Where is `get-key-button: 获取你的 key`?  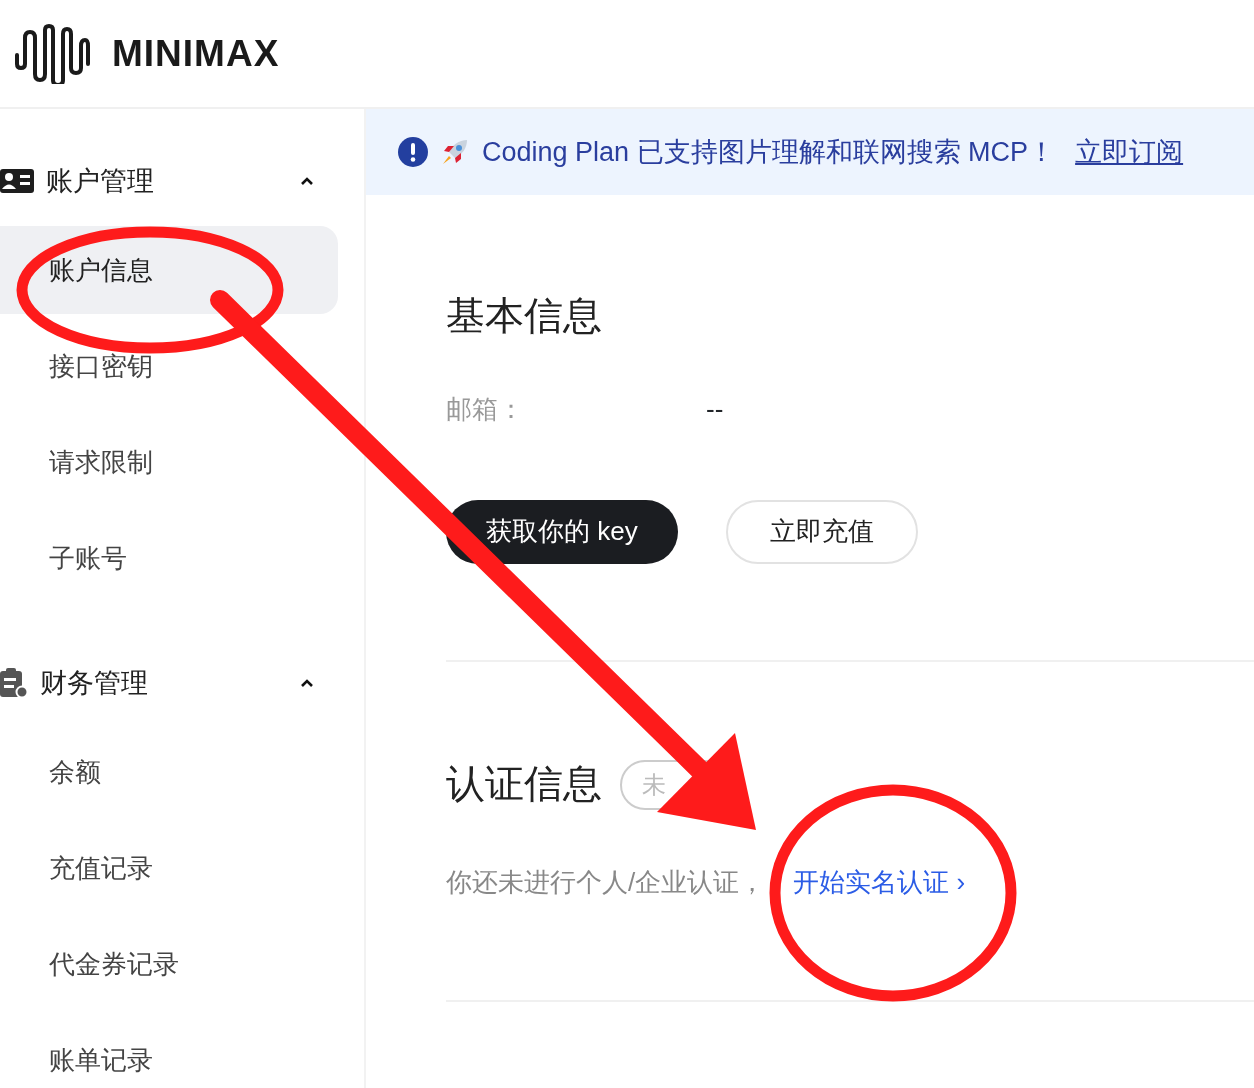
get-key-button: 获取你的 key is located at coordinates (562, 531).